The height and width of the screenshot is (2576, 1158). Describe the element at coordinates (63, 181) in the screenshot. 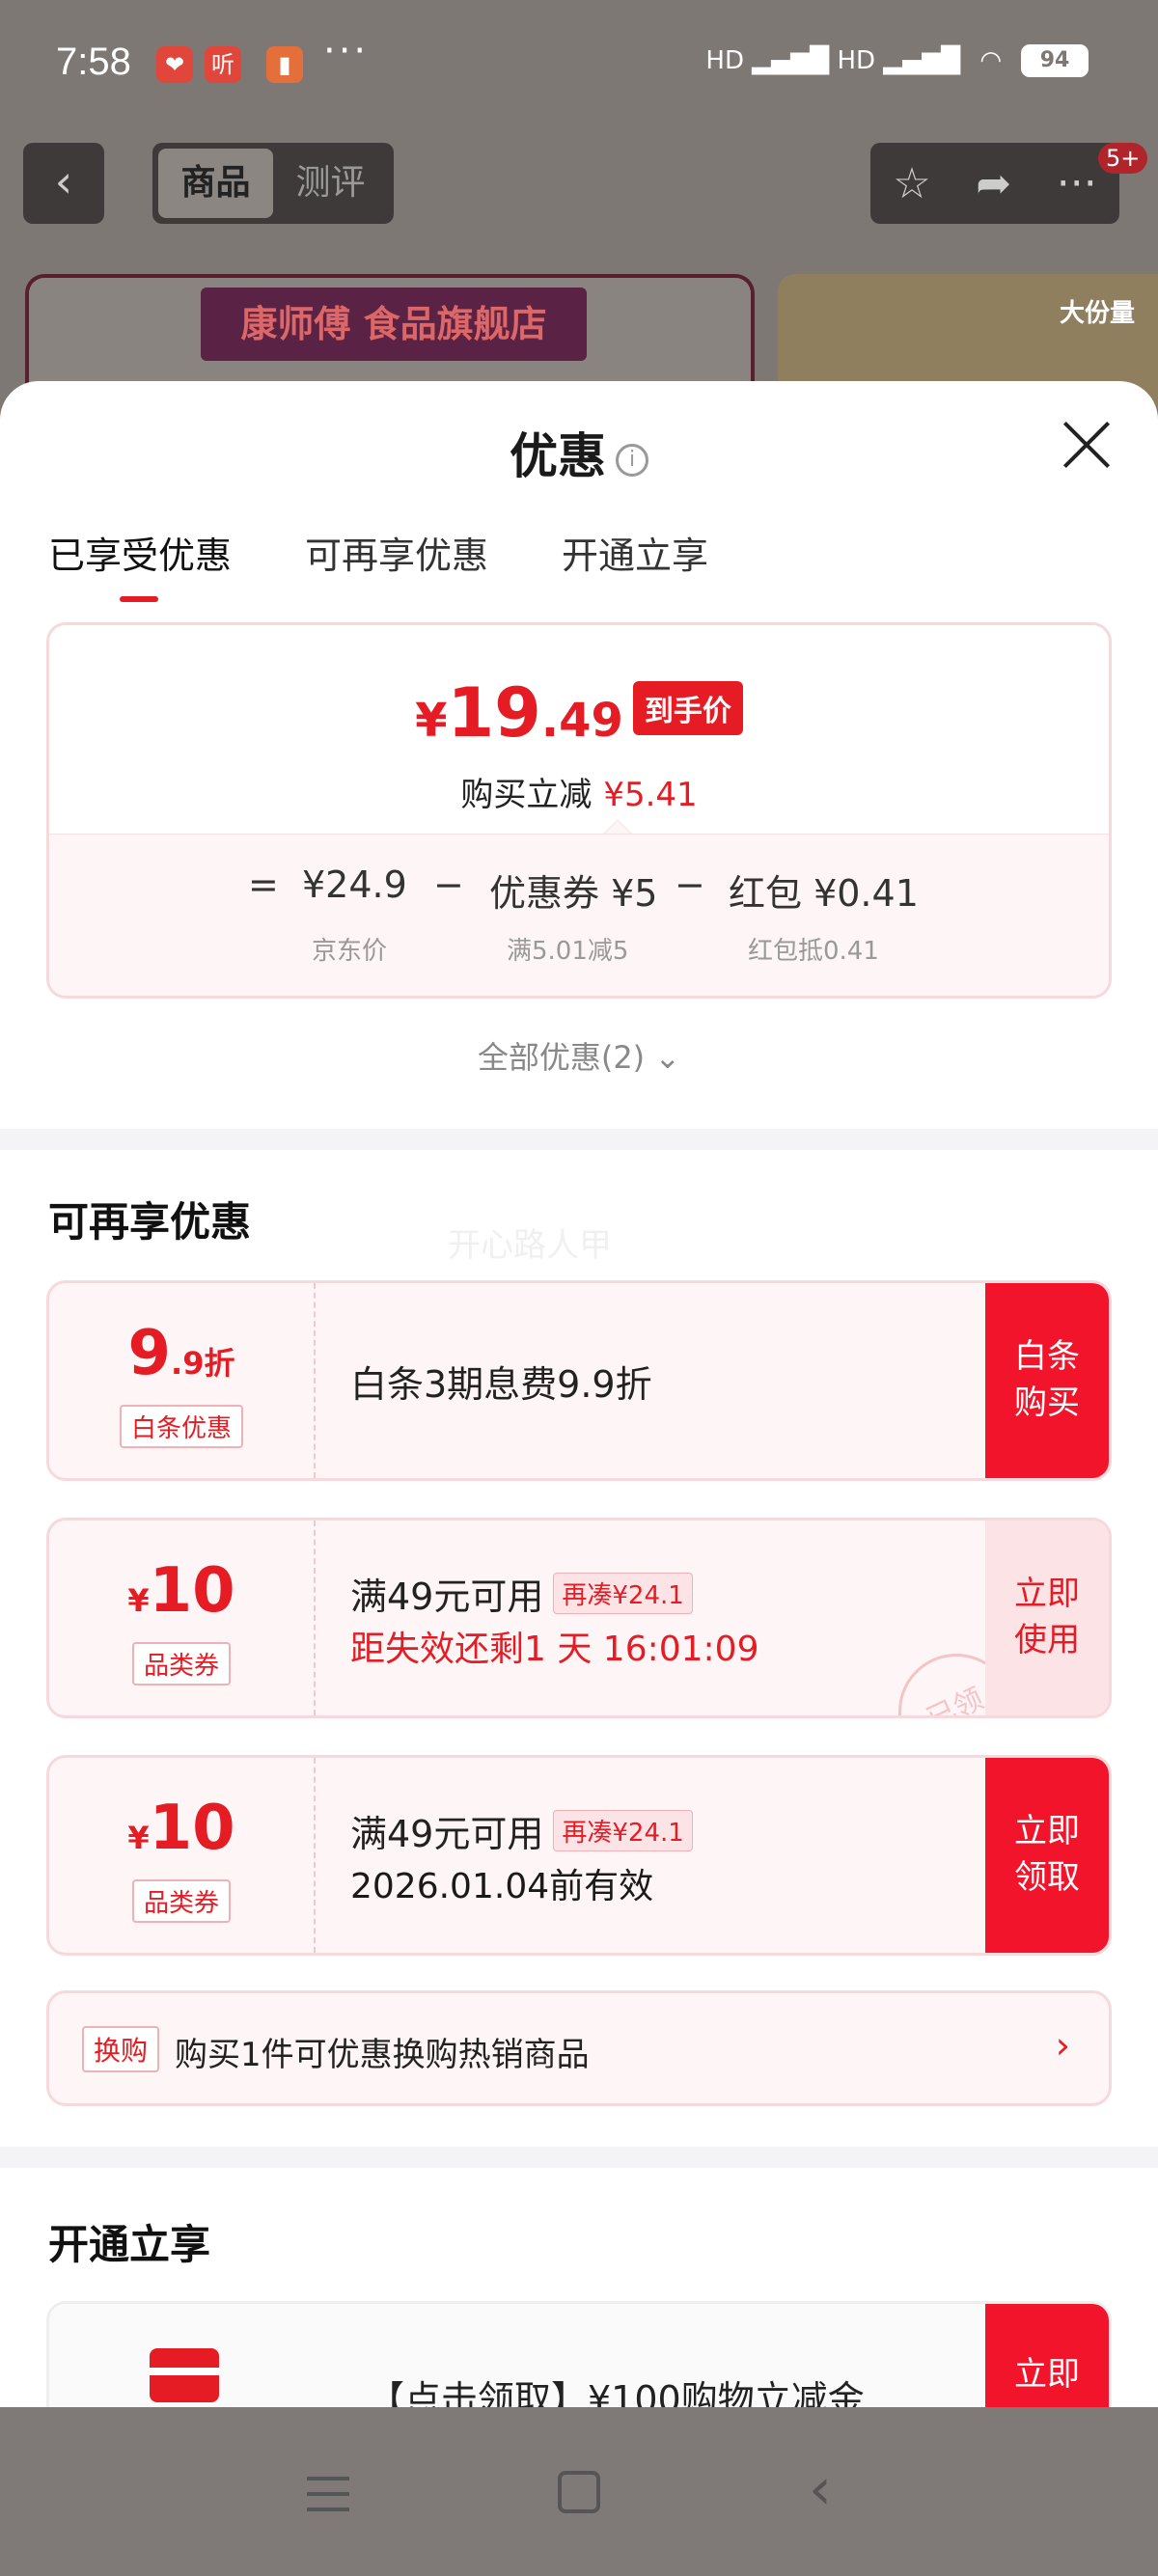

I see `back-chevron-icon: ‹` at that location.